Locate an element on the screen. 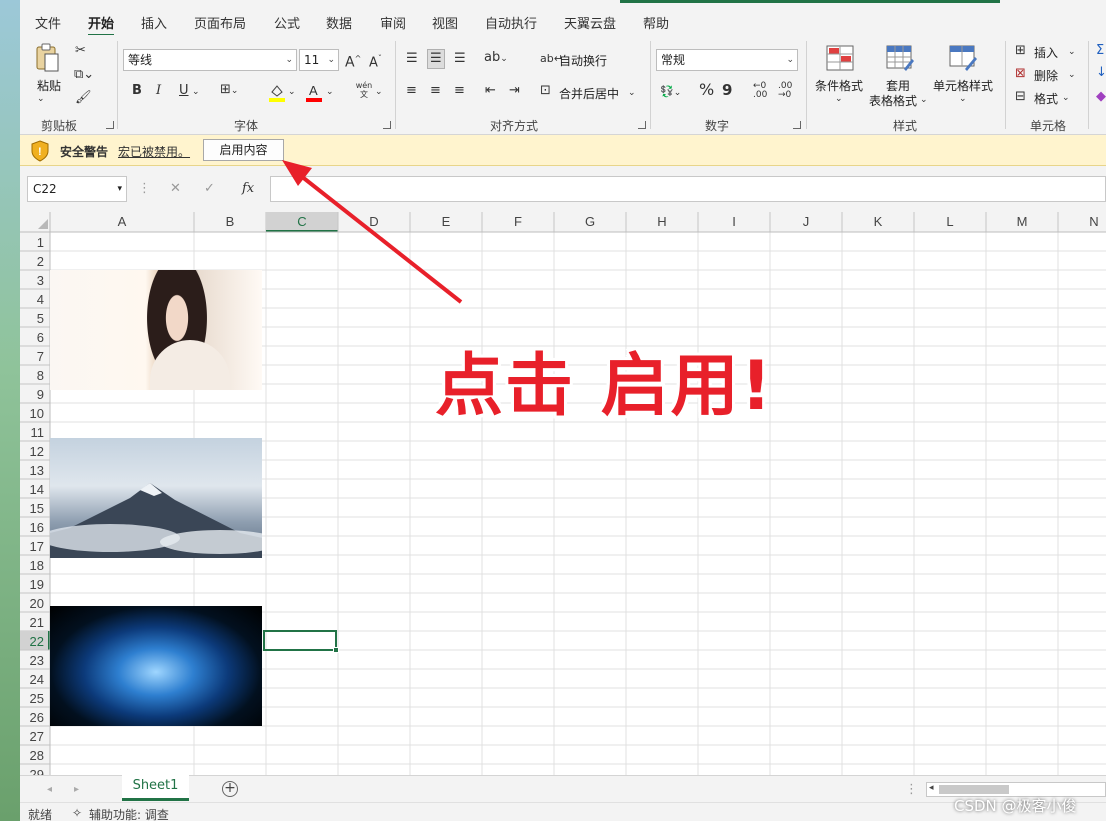 The height and width of the screenshot is (821, 1106). column-header-C: C is located at coordinates (301, 221).